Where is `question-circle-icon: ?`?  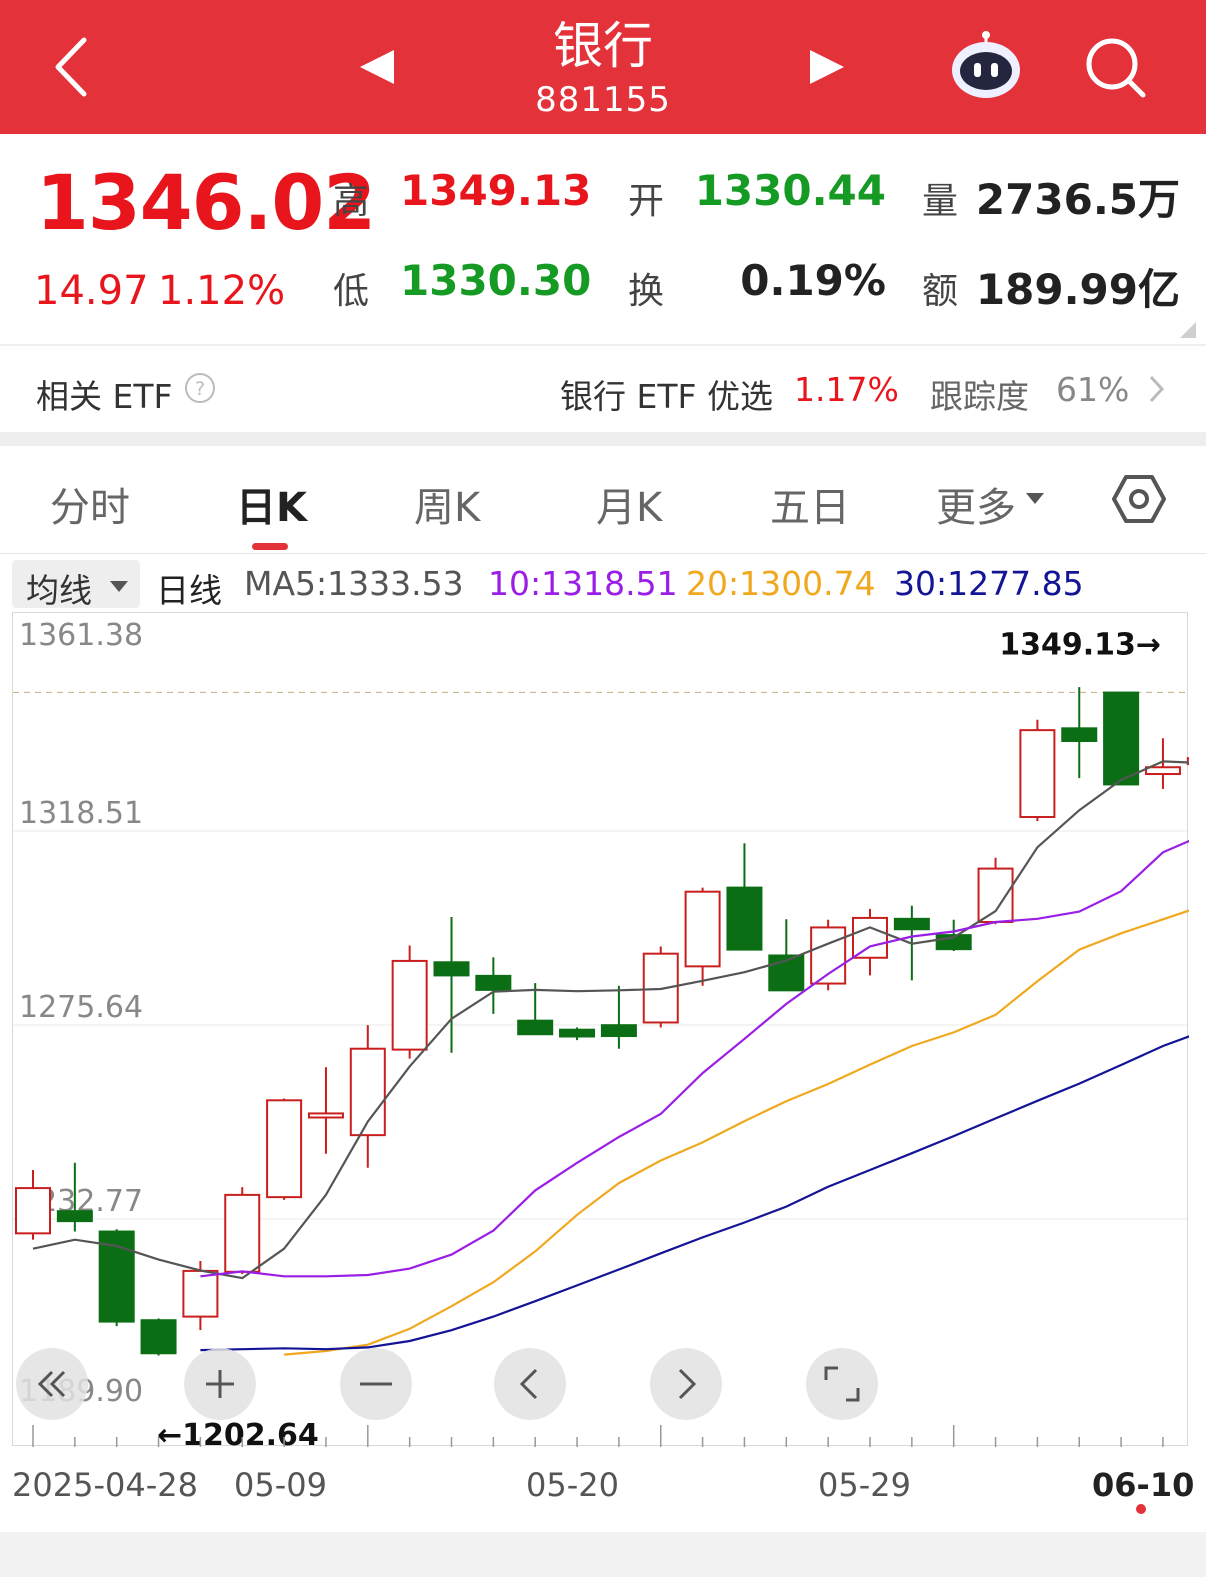
question-circle-icon: ? is located at coordinates (200, 388).